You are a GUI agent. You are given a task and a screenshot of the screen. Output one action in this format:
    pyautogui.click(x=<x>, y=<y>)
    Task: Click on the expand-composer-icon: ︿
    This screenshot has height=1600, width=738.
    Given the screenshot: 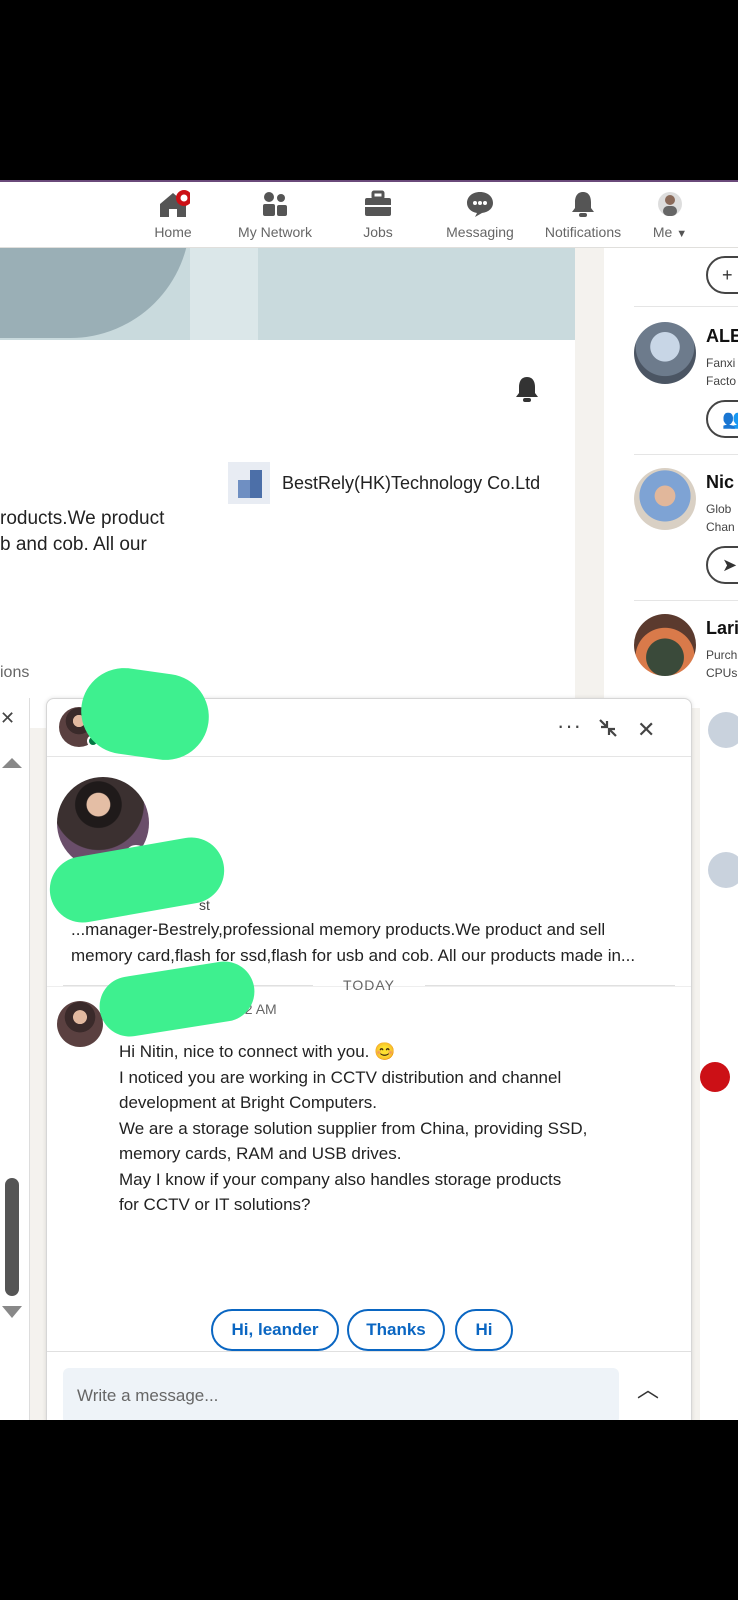 What is the action you would take?
    pyautogui.click(x=648, y=1388)
    